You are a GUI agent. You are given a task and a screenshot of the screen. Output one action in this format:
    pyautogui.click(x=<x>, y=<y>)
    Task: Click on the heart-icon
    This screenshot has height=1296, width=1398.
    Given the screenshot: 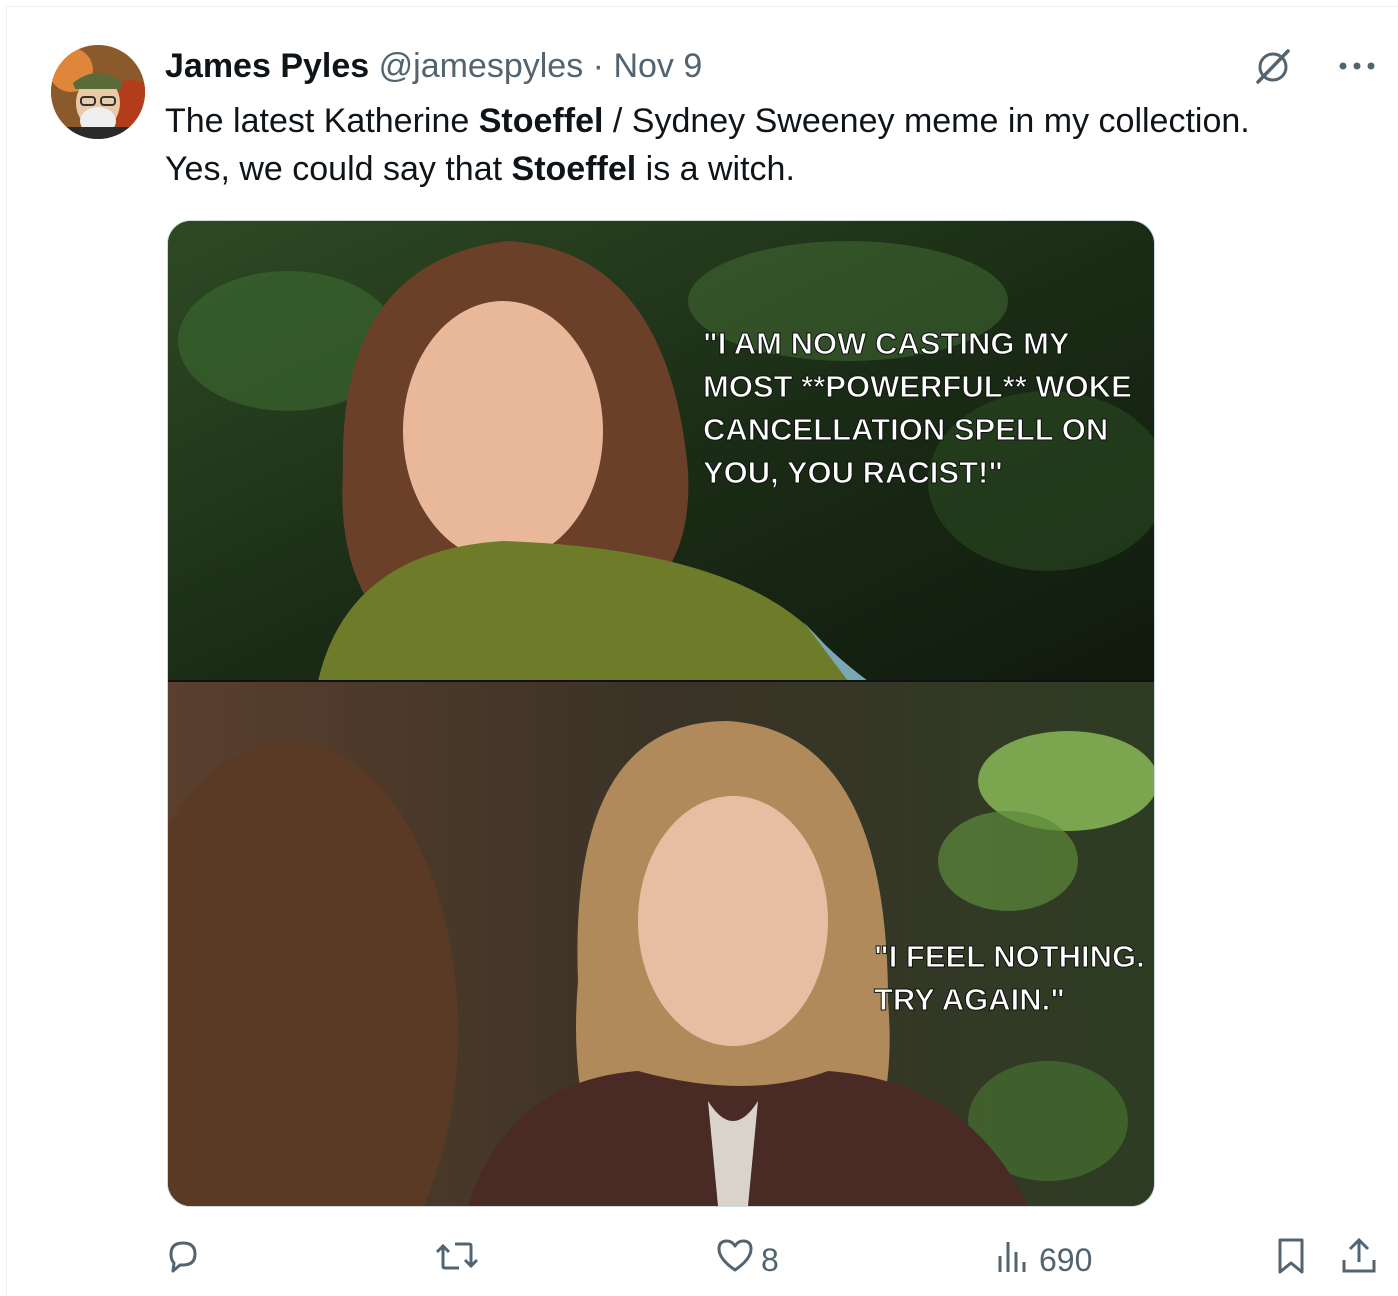 What is the action you would take?
    pyautogui.click(x=735, y=1260)
    